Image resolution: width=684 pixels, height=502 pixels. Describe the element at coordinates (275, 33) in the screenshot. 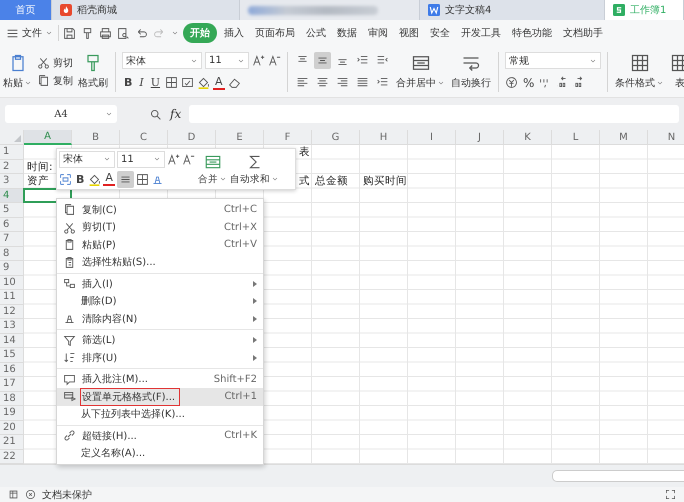

I see `ribbon-tab: 页面布局` at that location.